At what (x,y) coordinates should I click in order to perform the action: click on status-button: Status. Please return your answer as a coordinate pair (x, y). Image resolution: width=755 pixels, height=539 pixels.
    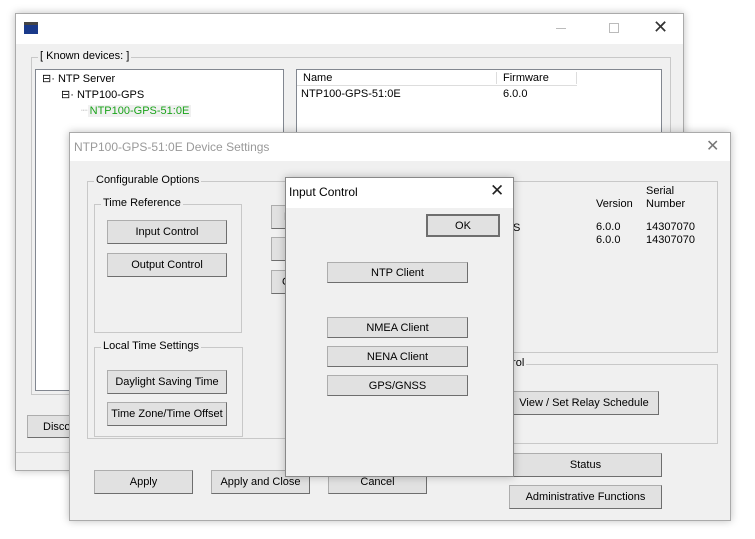
    Looking at the image, I should click on (585, 465).